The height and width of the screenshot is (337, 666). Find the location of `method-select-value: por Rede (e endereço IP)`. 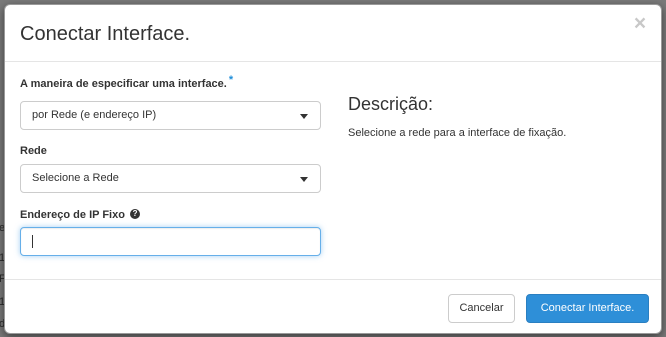

method-select-value: por Rede (e endereço IP) is located at coordinates (94, 115).